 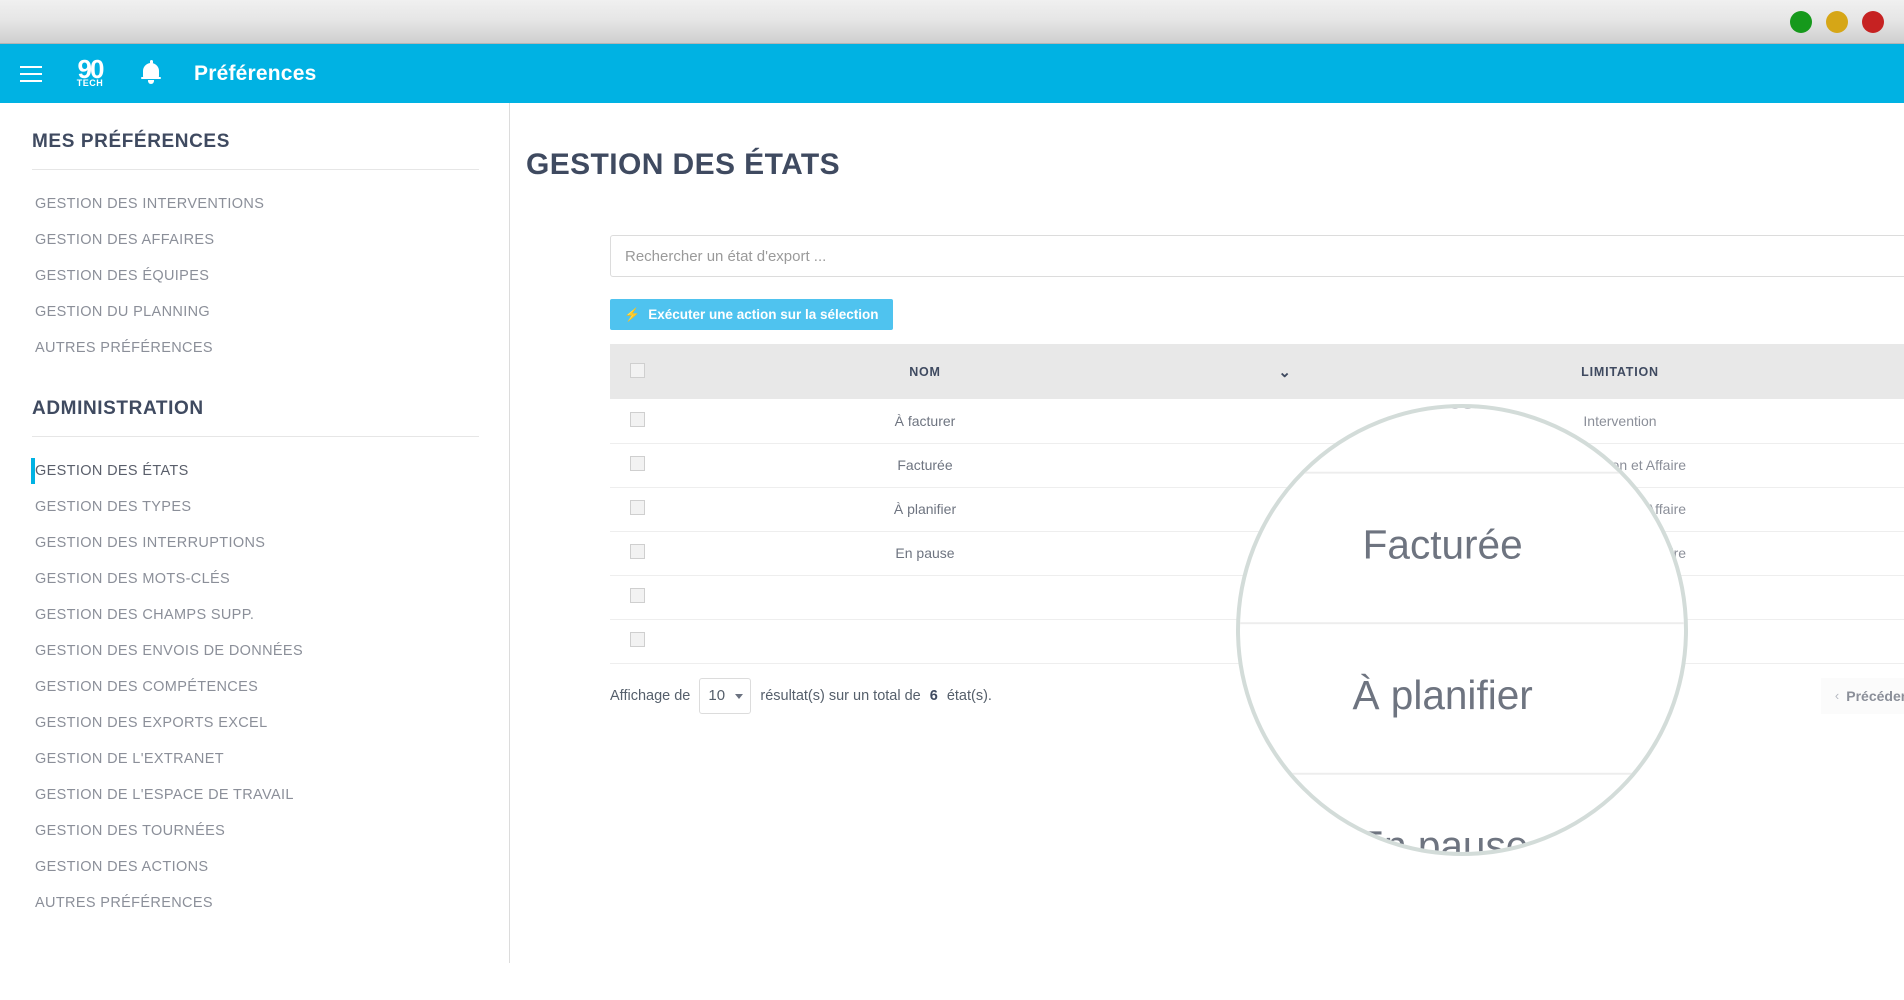 I want to click on sidebar-item-label: GESTION DES ÉQUIPES, so click(x=122, y=276).